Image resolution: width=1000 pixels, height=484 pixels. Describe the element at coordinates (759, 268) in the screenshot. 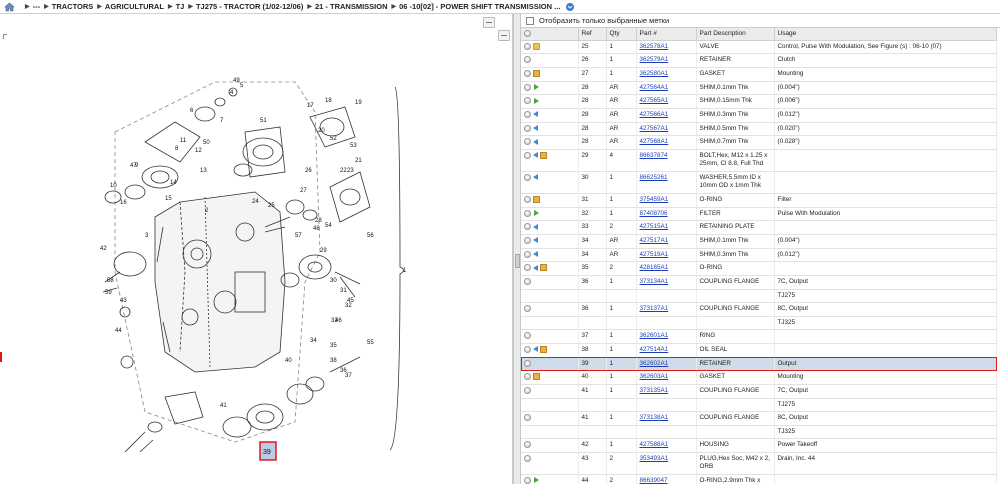

I see `table-row: 35 2 428165A1 O-RING` at that location.